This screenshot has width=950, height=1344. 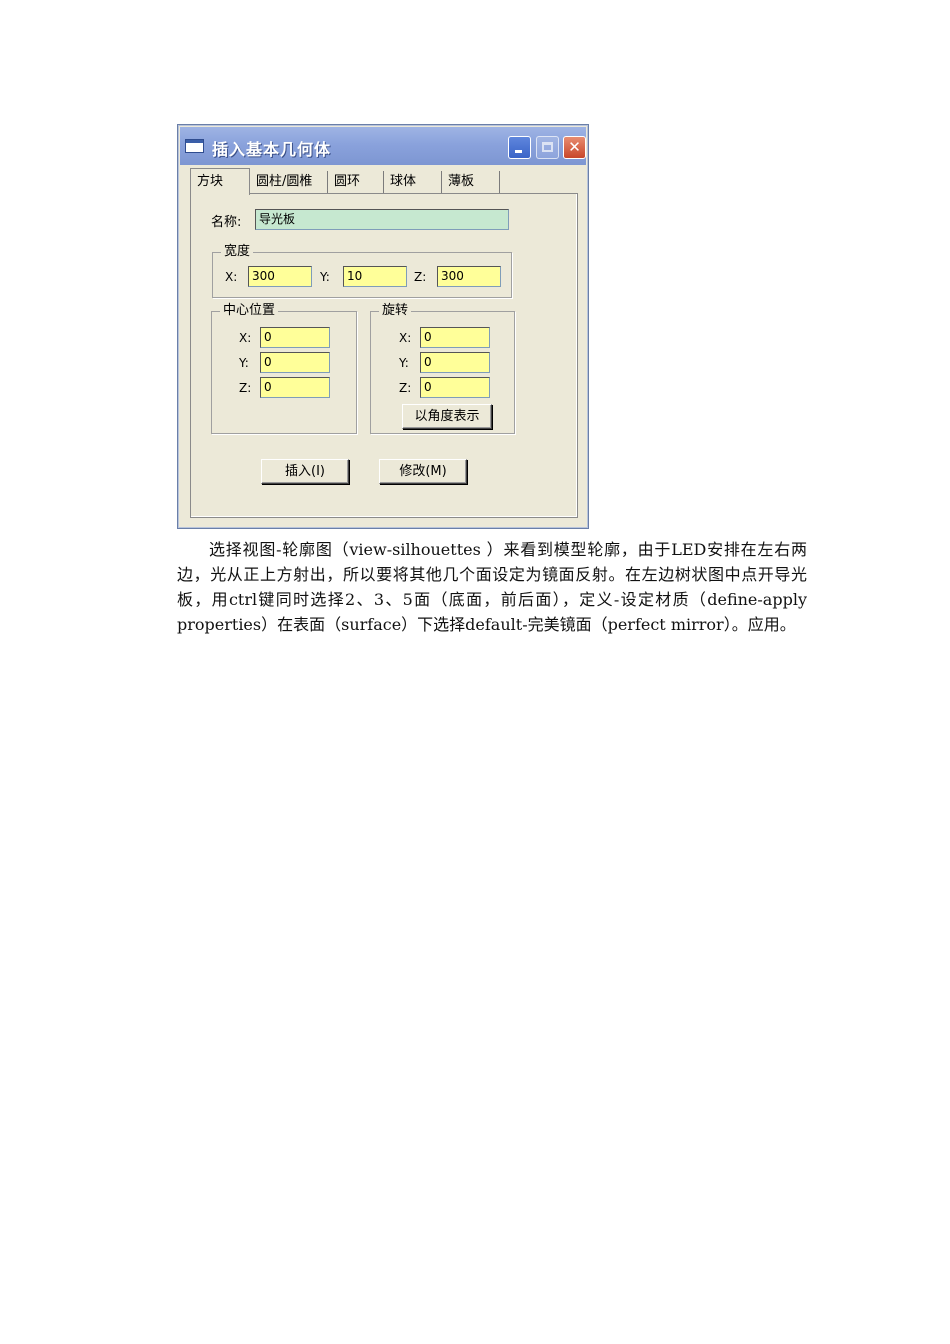 What do you see at coordinates (455, 337) in the screenshot?
I see `rotation-x-input: 0` at bounding box center [455, 337].